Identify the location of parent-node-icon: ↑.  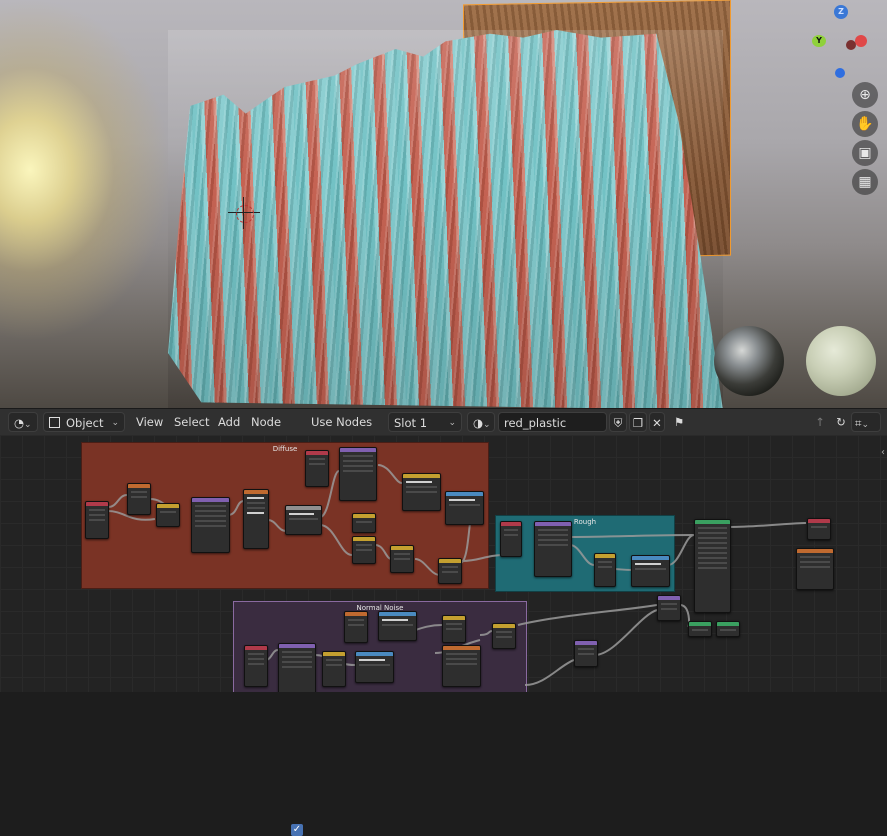
(820, 422).